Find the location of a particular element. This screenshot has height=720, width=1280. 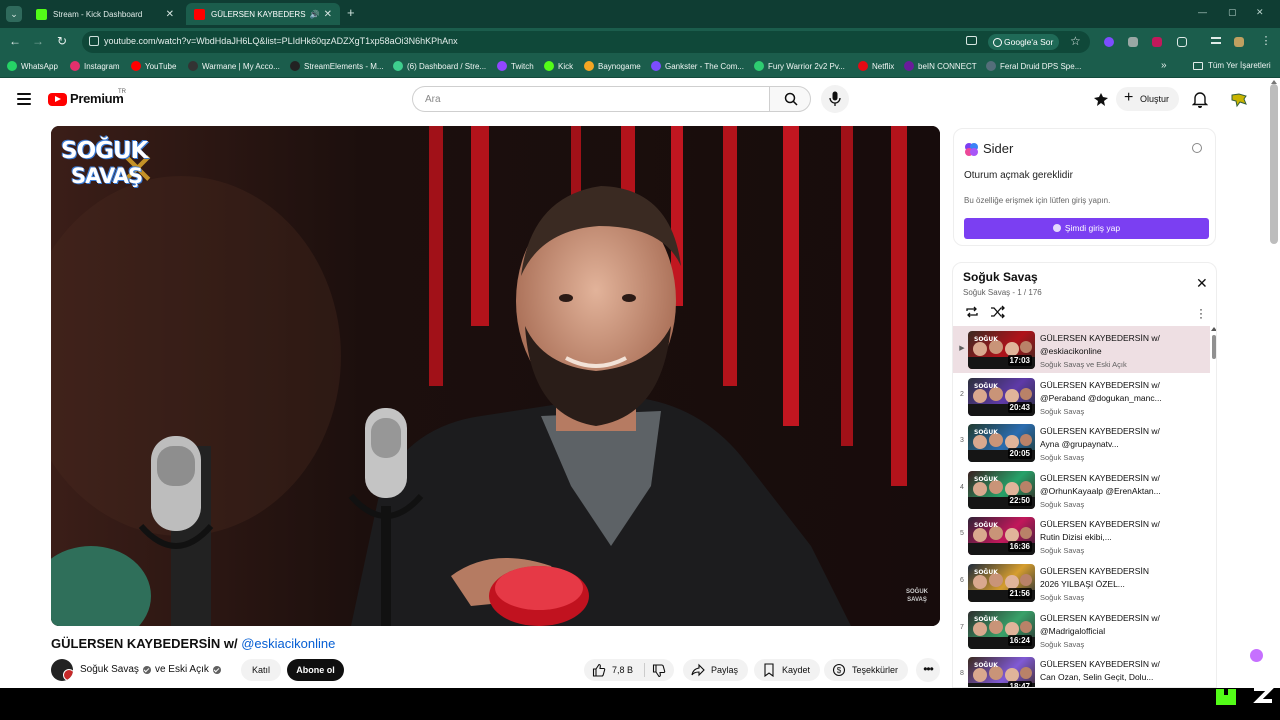

bookmark-item: Baynogame is located at coordinates (612, 66).